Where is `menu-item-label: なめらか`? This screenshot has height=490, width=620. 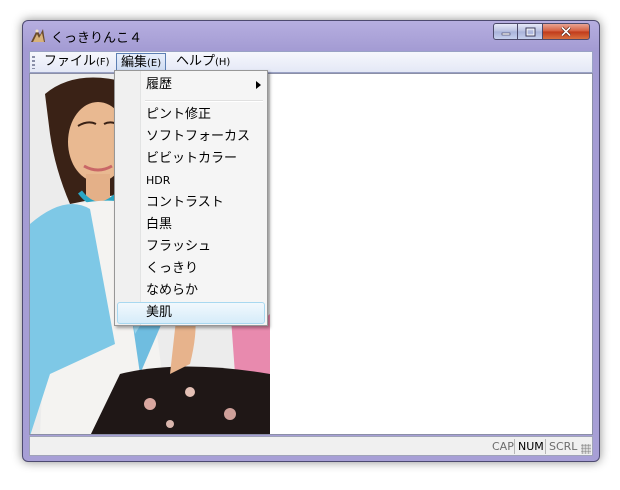 menu-item-label: なめらか is located at coordinates (172, 290).